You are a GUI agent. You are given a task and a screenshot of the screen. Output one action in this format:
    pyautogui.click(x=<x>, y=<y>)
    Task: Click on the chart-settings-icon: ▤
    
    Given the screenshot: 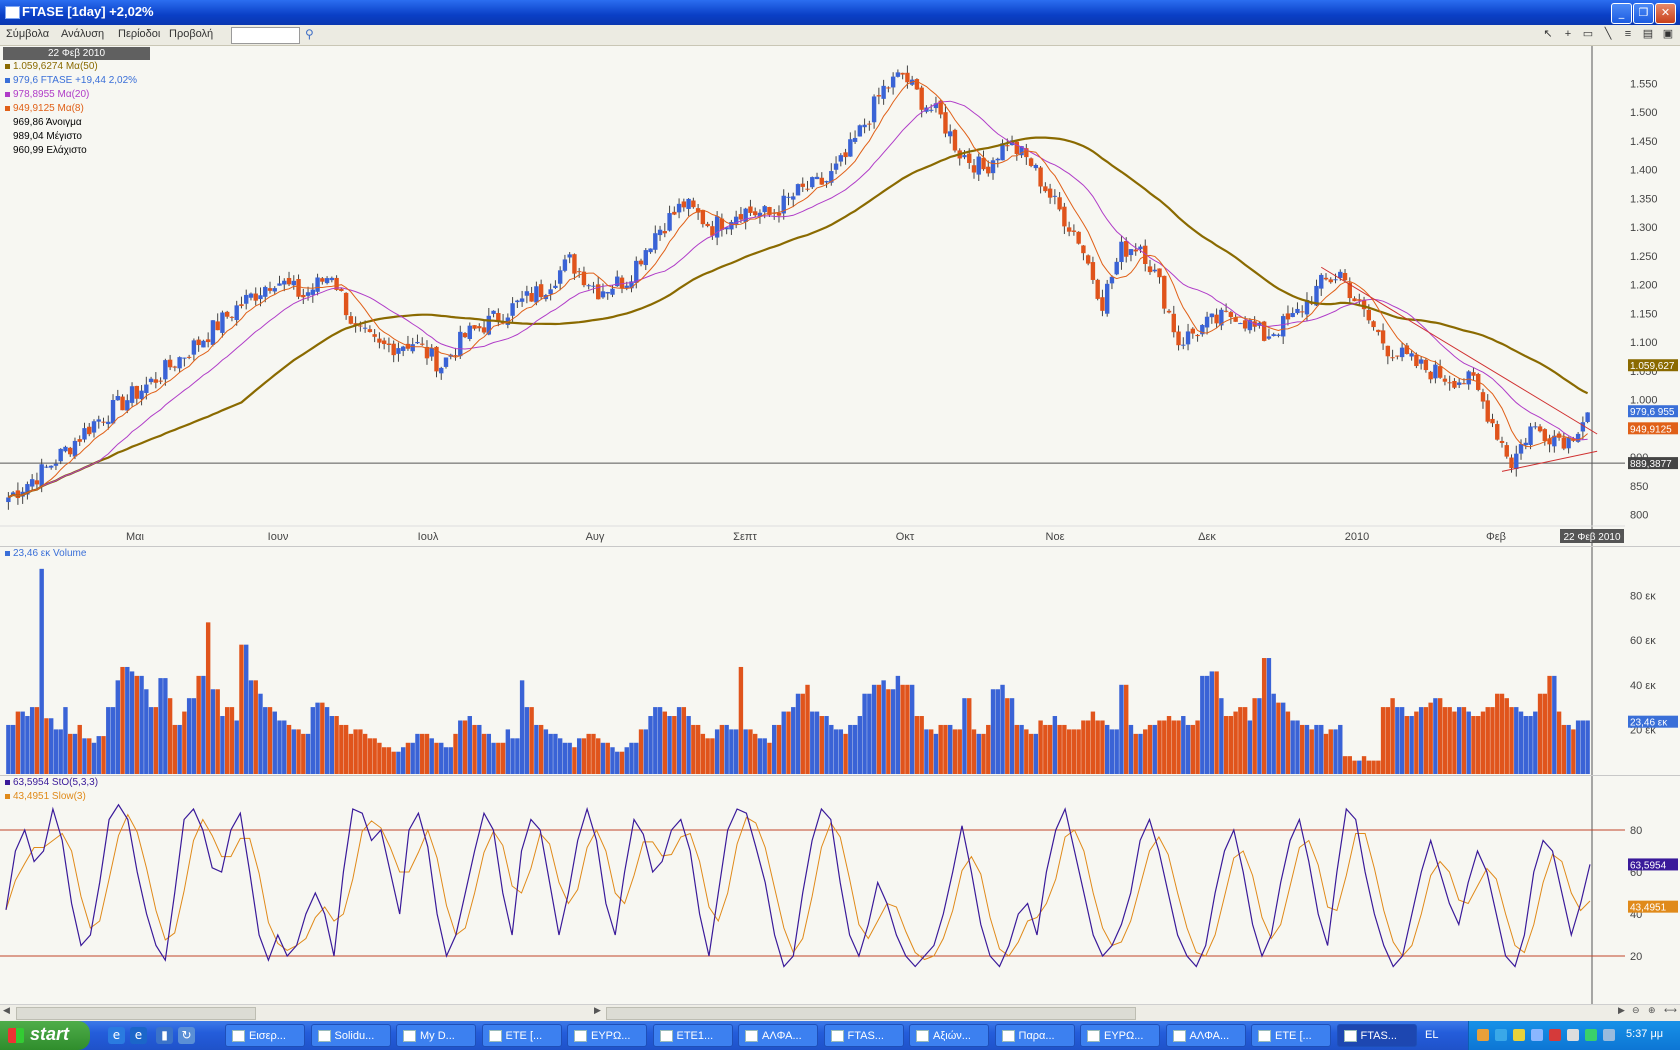 What is the action you would take?
    pyautogui.click(x=1648, y=34)
    